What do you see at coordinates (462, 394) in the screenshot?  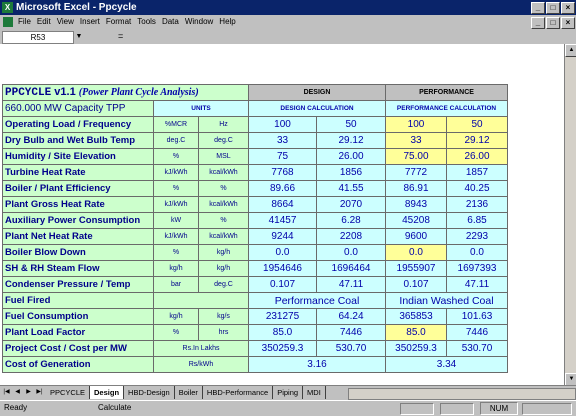 I see `horizontal-scrollbar` at bounding box center [462, 394].